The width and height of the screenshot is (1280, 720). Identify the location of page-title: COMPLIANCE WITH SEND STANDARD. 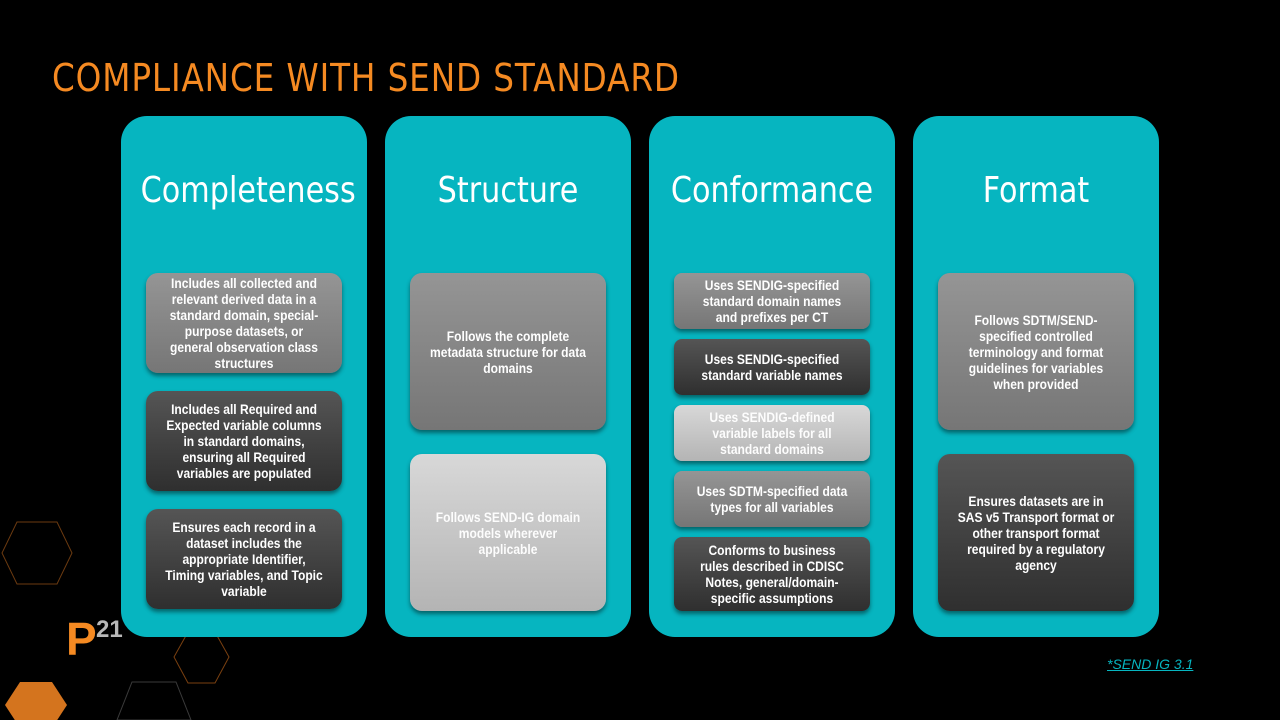
(366, 78).